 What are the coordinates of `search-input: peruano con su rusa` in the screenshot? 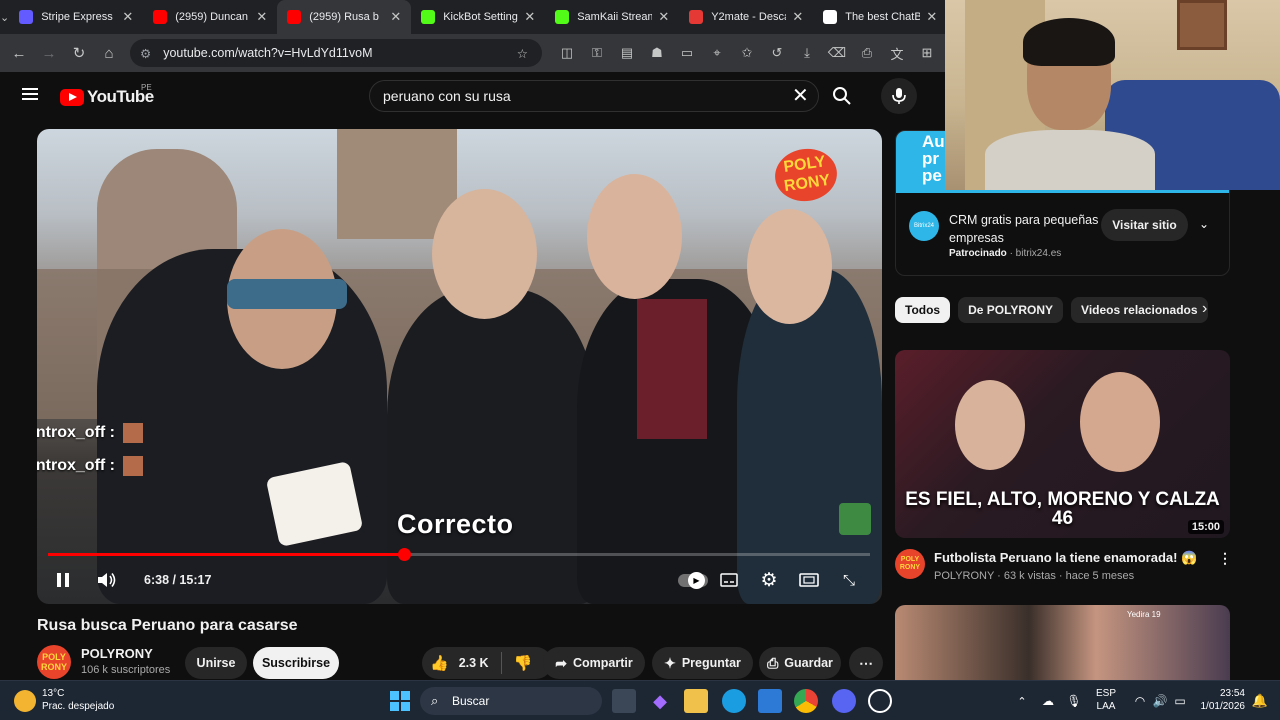 It's located at (594, 96).